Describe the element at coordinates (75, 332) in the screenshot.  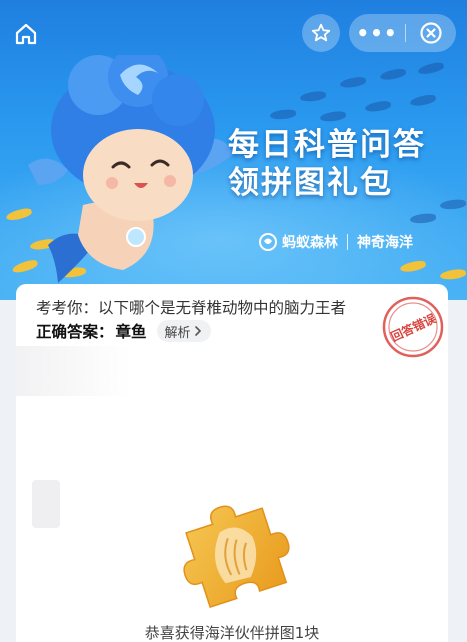
I see `answer-label: 正确答案：` at that location.